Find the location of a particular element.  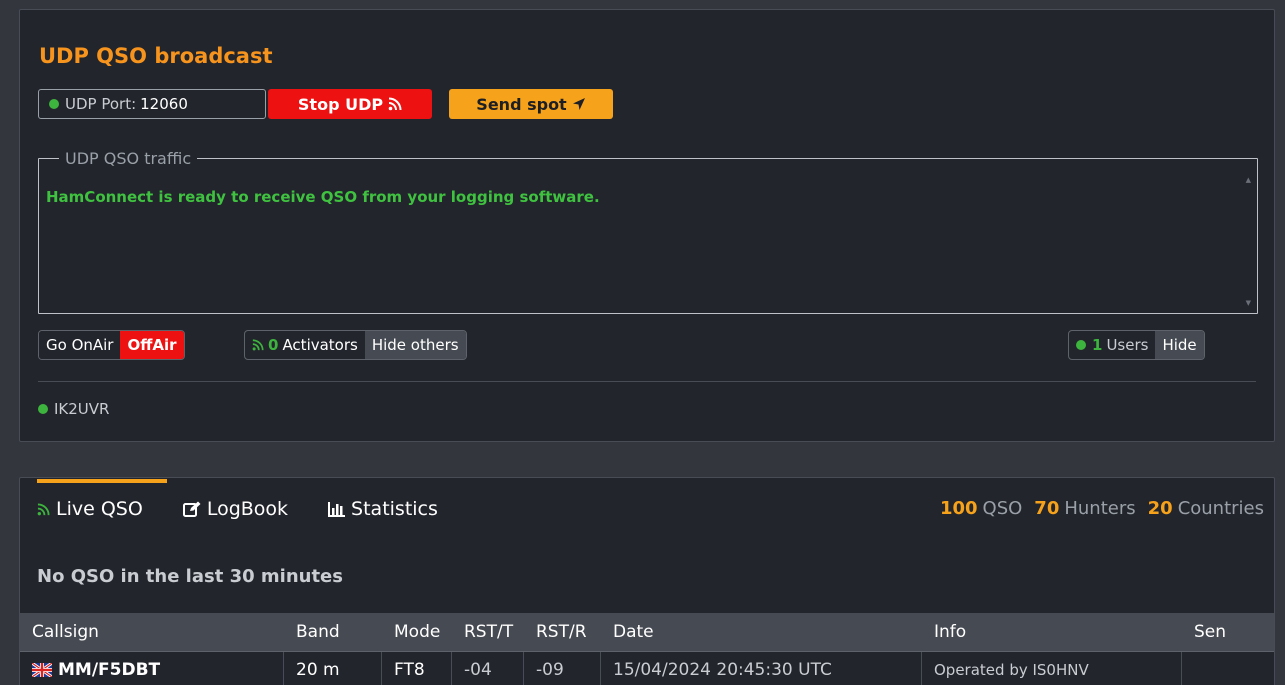

qso-count: 100 is located at coordinates (958, 508).